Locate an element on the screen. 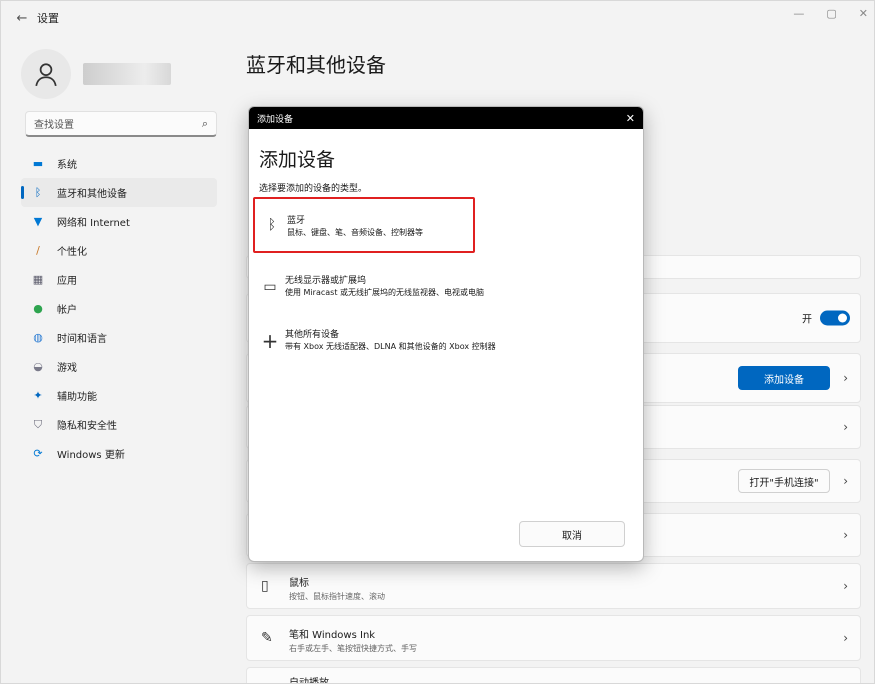 The height and width of the screenshot is (684, 875). globe-icon: ◍ is located at coordinates (38, 337).